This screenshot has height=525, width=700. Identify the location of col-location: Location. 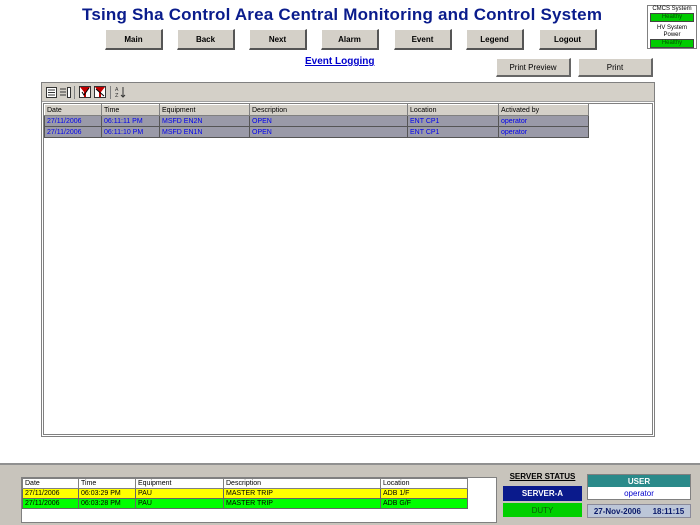
(453, 110).